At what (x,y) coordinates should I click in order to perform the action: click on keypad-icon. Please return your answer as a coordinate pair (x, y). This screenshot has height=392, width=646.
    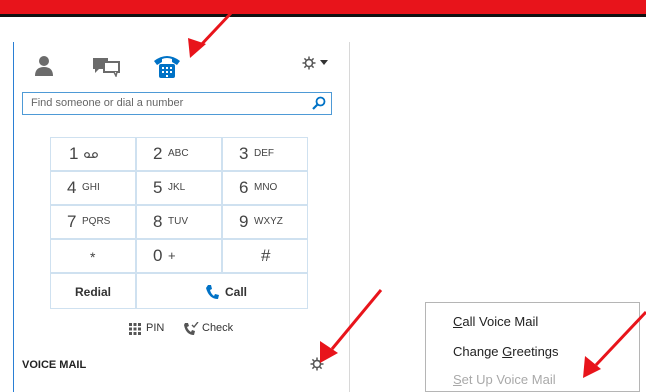
    Looking at the image, I should click on (135, 329).